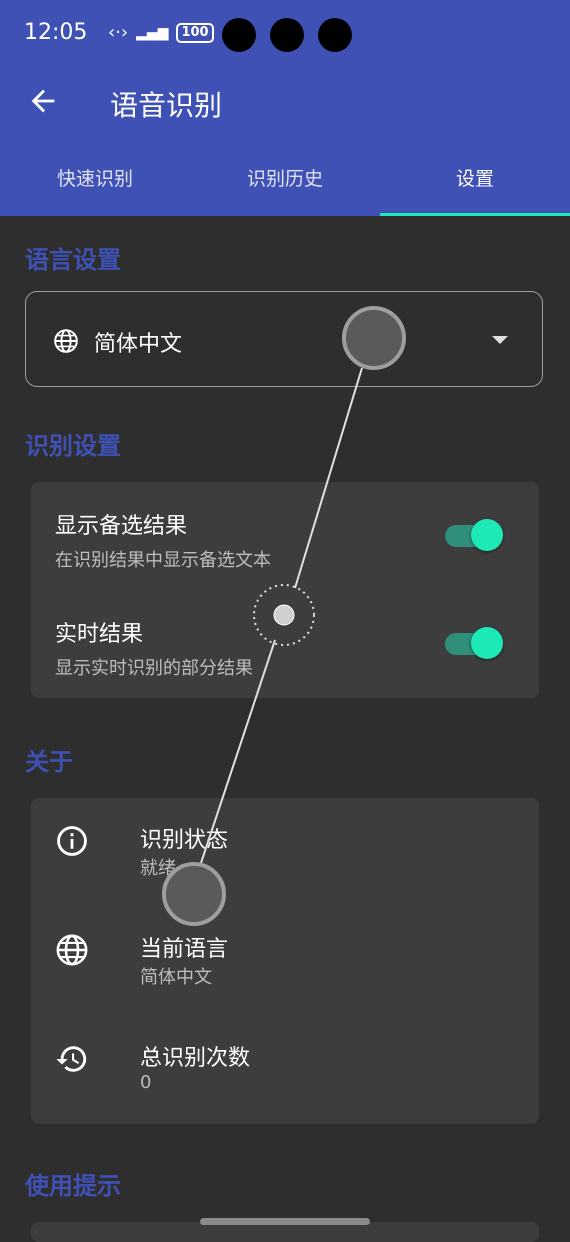 The height and width of the screenshot is (1242, 570). I want to click on realtime-toggle, so click(474, 643).